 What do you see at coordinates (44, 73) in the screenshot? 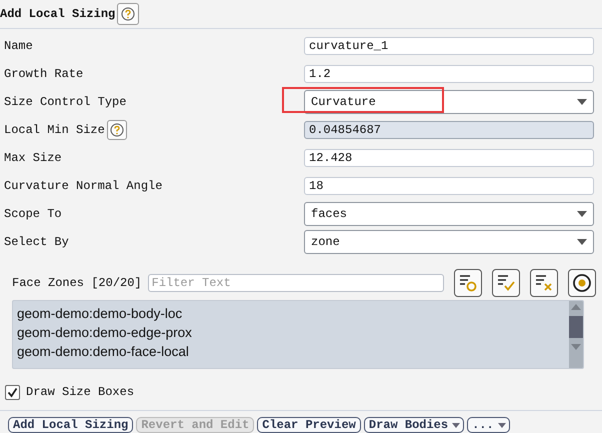
I see `field-label: Growth Rate` at bounding box center [44, 73].